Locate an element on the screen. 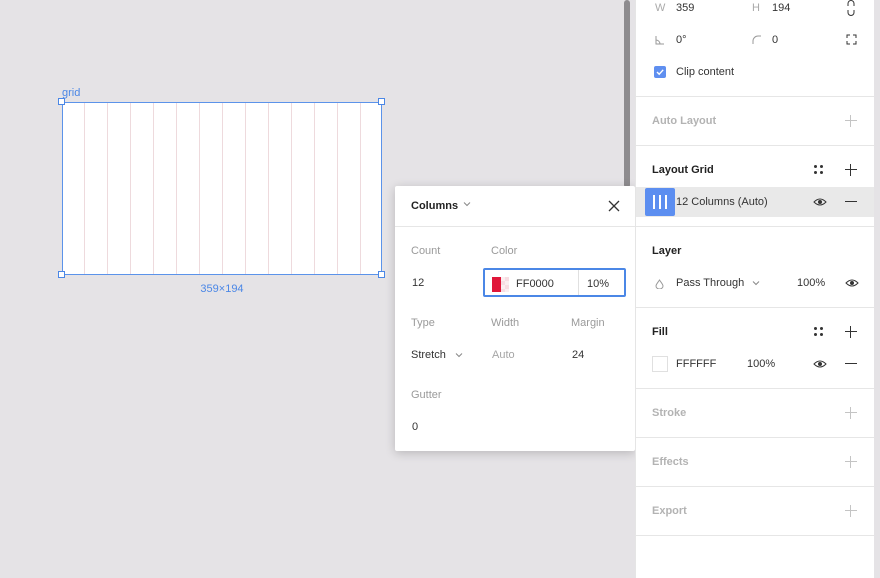 This screenshot has width=880, height=578. add-effect-icon is located at coordinates (851, 462).